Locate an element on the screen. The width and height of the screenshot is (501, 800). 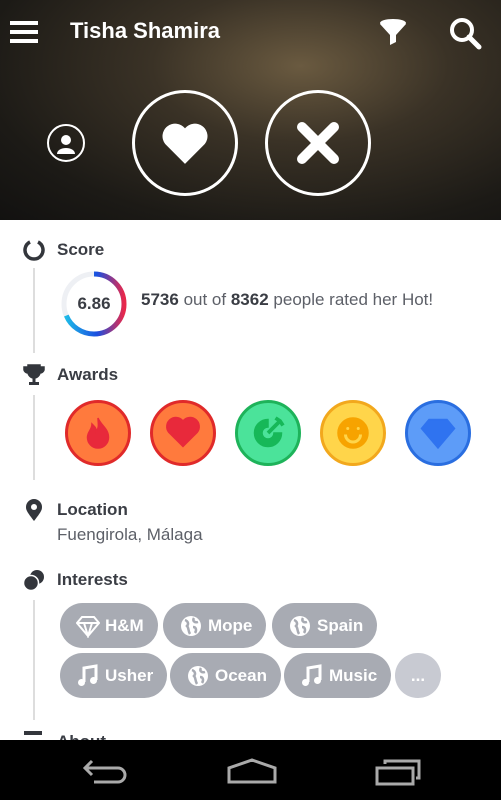
smiley-icon is located at coordinates (353, 433).